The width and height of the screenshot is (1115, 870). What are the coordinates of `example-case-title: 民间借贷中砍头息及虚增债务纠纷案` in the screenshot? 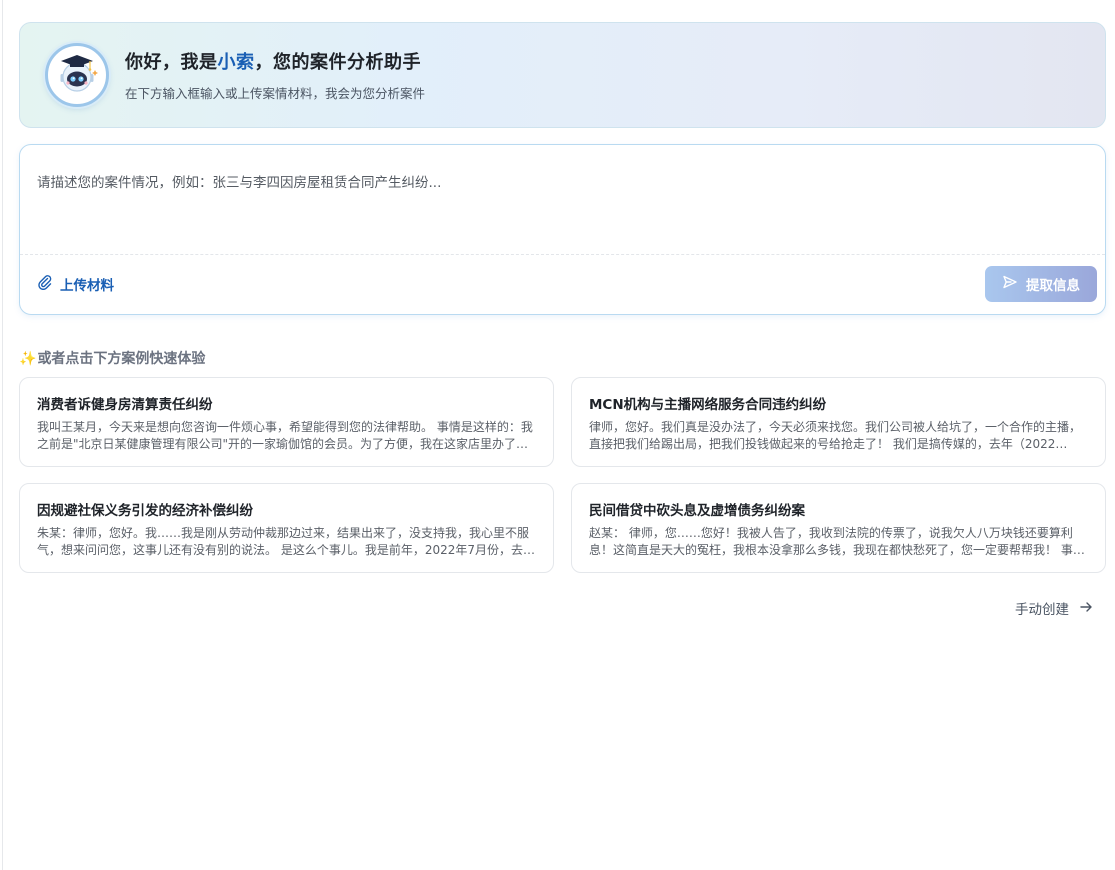 It's located at (697, 511).